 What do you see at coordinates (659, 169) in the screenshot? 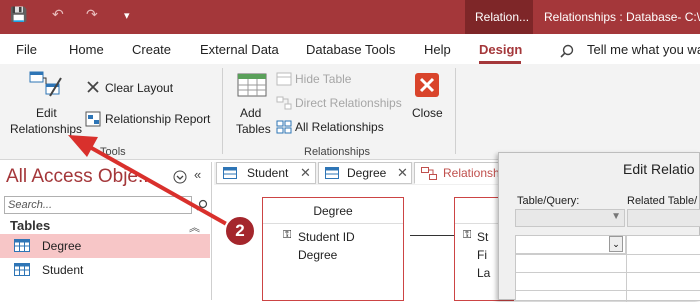
I see `dialog-title: Edit Relatio` at bounding box center [659, 169].